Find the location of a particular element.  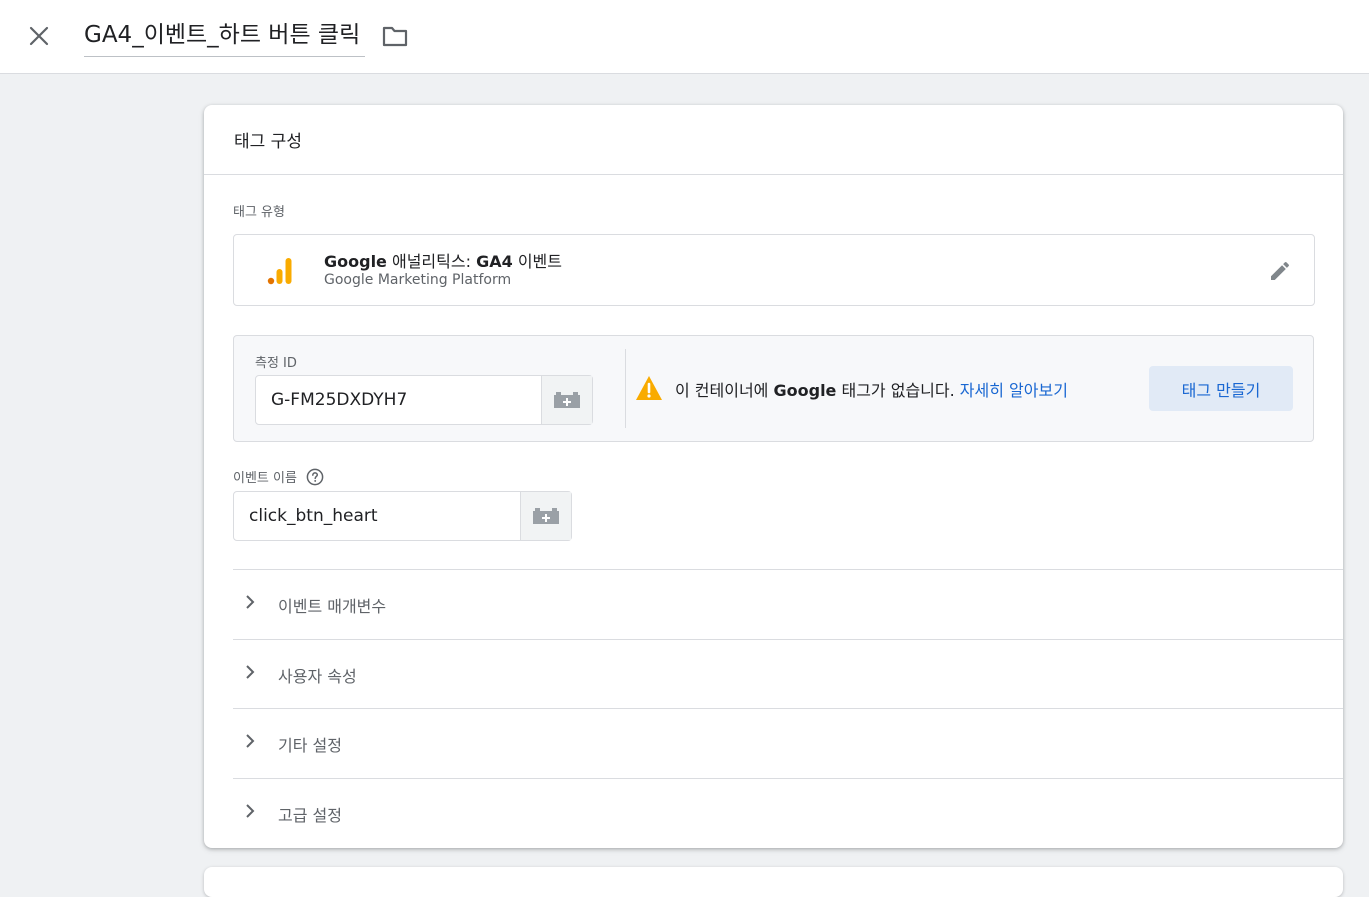

tag-type-name: Google 애널리틱스: GA4 이벤트 is located at coordinates (443, 261).